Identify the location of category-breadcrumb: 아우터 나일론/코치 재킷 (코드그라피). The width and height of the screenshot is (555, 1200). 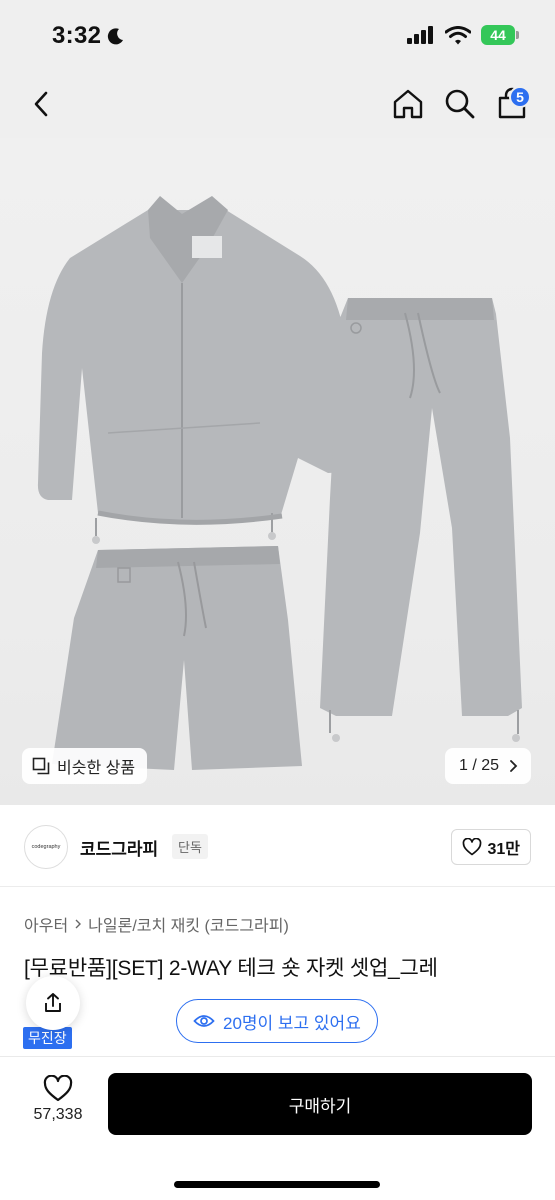
(156, 924).